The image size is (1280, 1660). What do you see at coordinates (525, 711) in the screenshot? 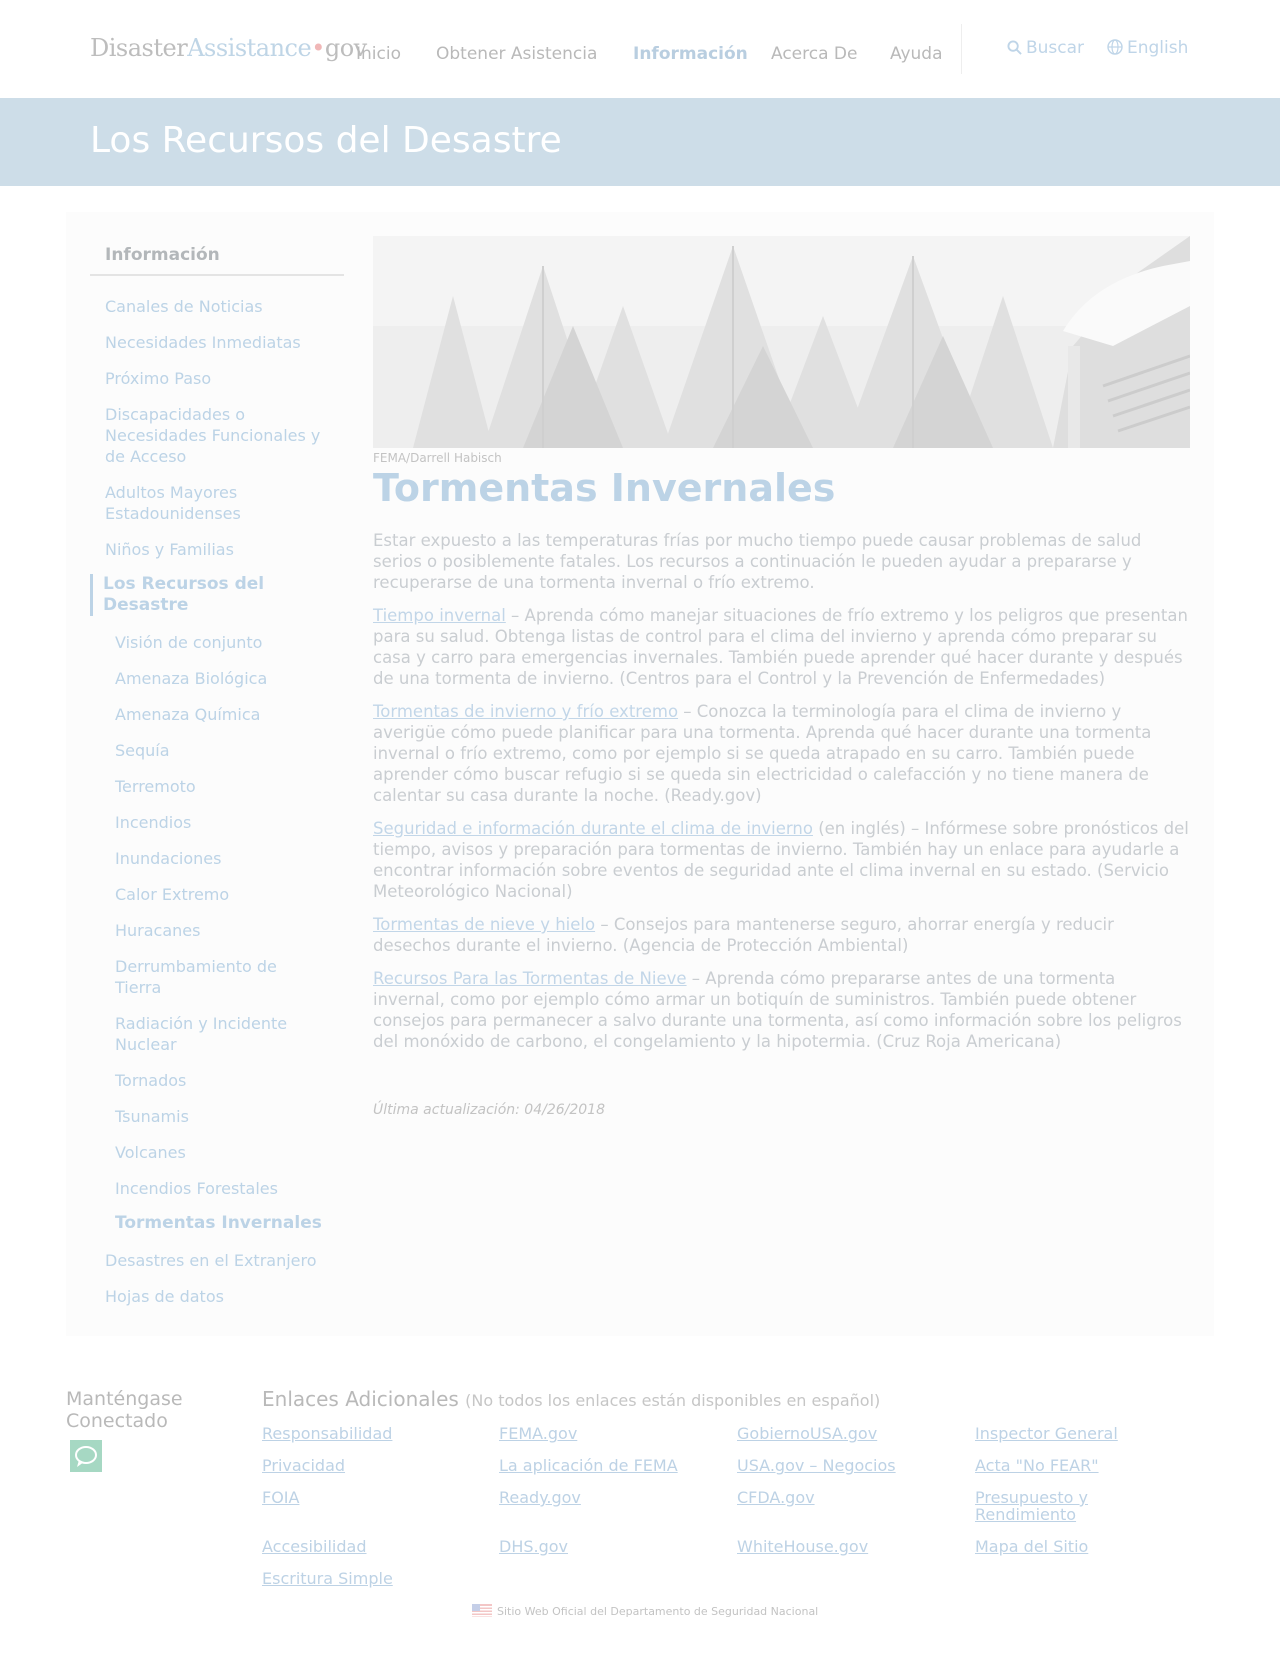
I see `resource-link-tormentas-frio-extremo: Tormentas de invierno y frío extremo` at bounding box center [525, 711].